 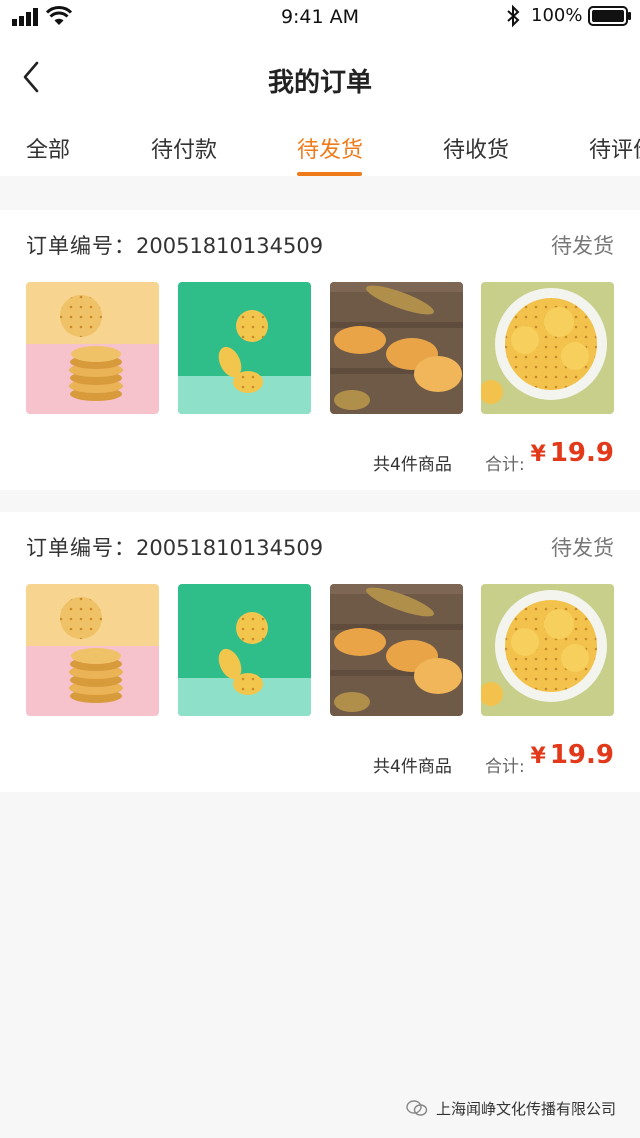 I want to click on active-tab-indicator, so click(x=329, y=174).